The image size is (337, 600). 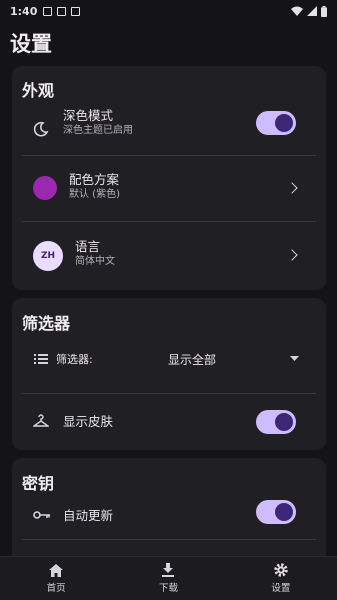 I want to click on language-badge: ZH, so click(x=48, y=256).